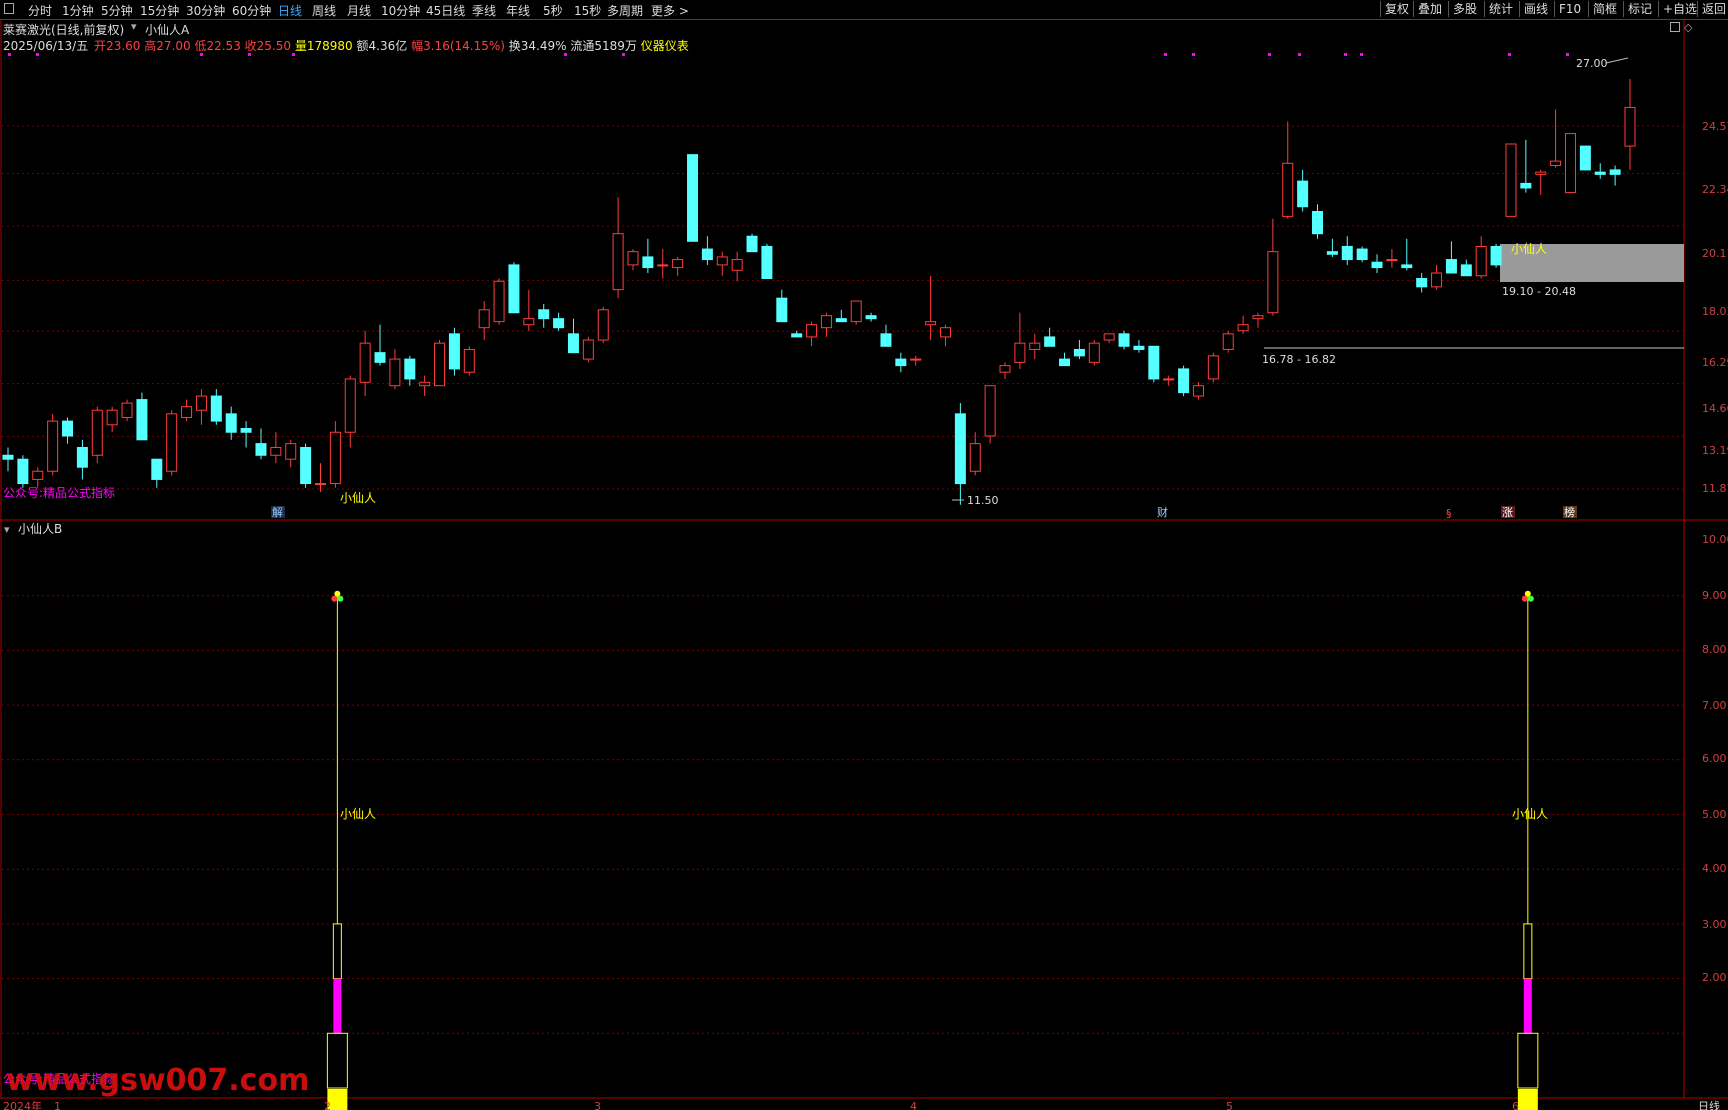 This screenshot has height=1110, width=1728. I want to click on turnover-value: 34.49%, so click(543, 46).